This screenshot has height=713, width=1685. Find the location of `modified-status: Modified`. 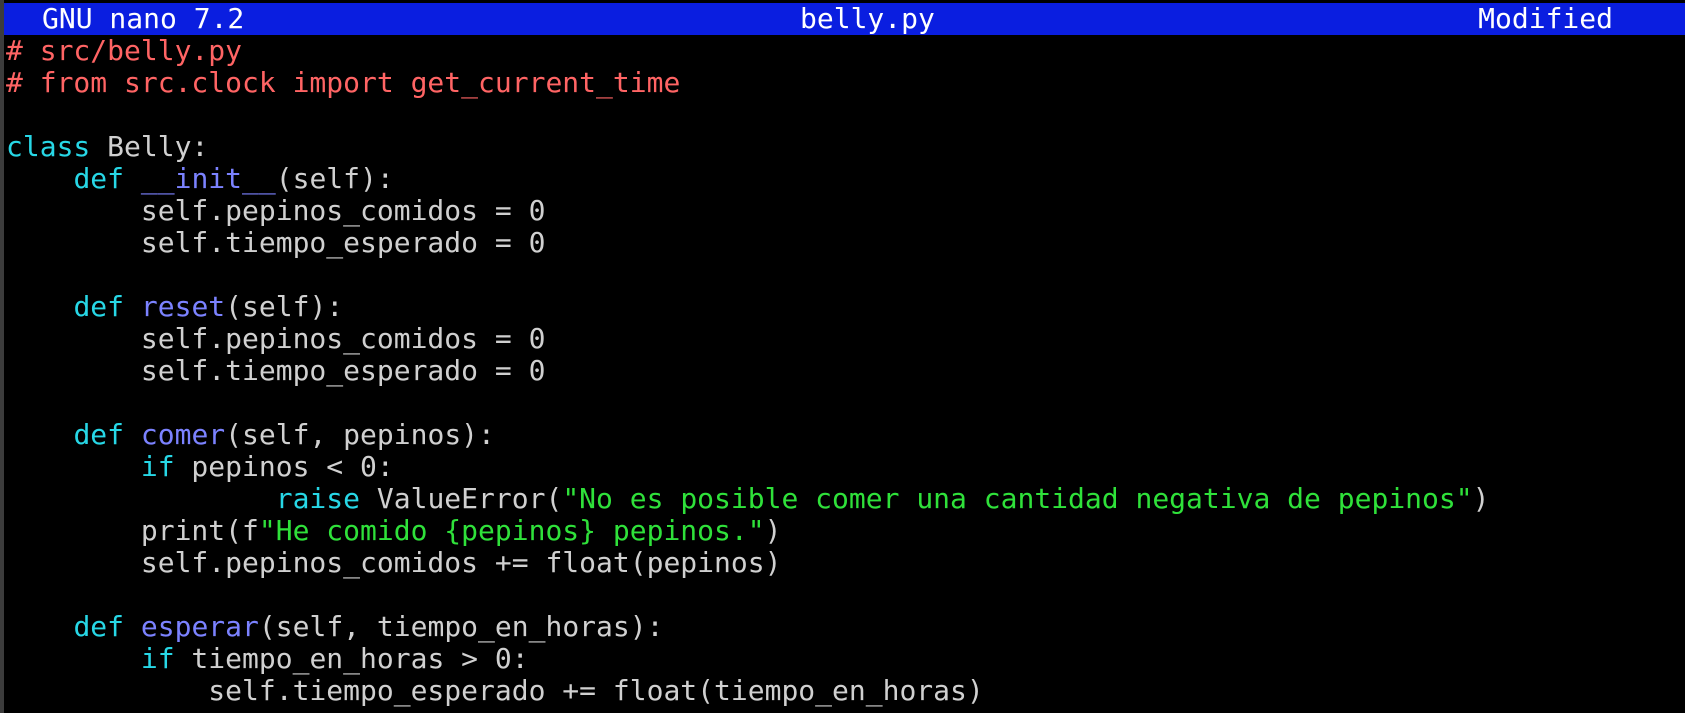

modified-status: Modified is located at coordinates (1545, 19).